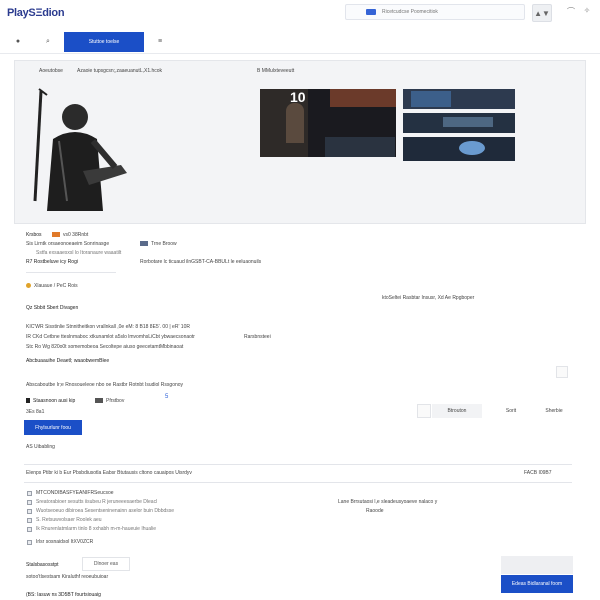 The height and width of the screenshot is (600, 600). What do you see at coordinates (63, 595) in the screenshot?
I see `bottom-line-3: (BS: Iasuw ns 3D5BT fourtsiouaig` at bounding box center [63, 595].